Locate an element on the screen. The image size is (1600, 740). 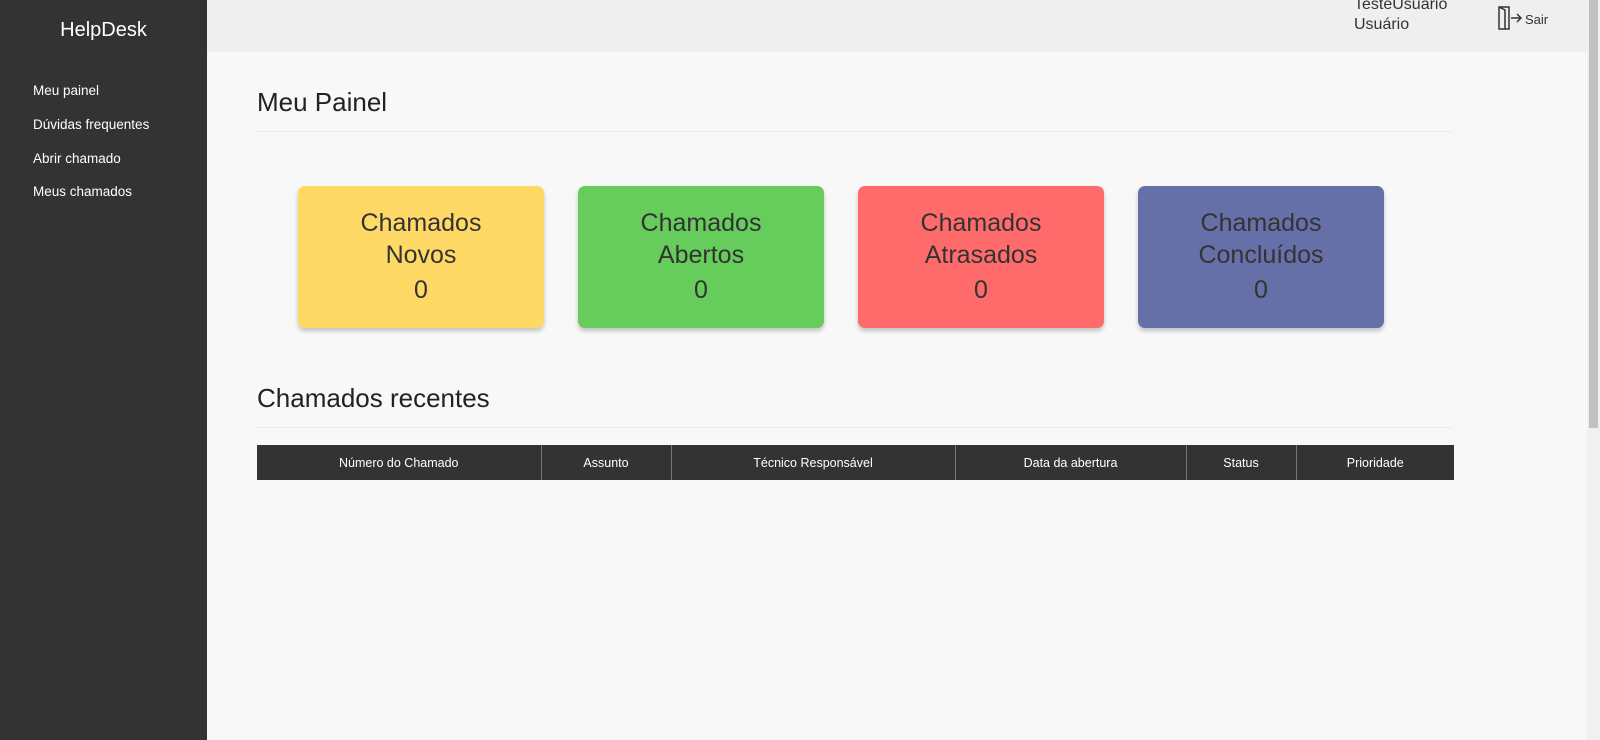
card-title-line2: Concluídos is located at coordinates (1261, 255).